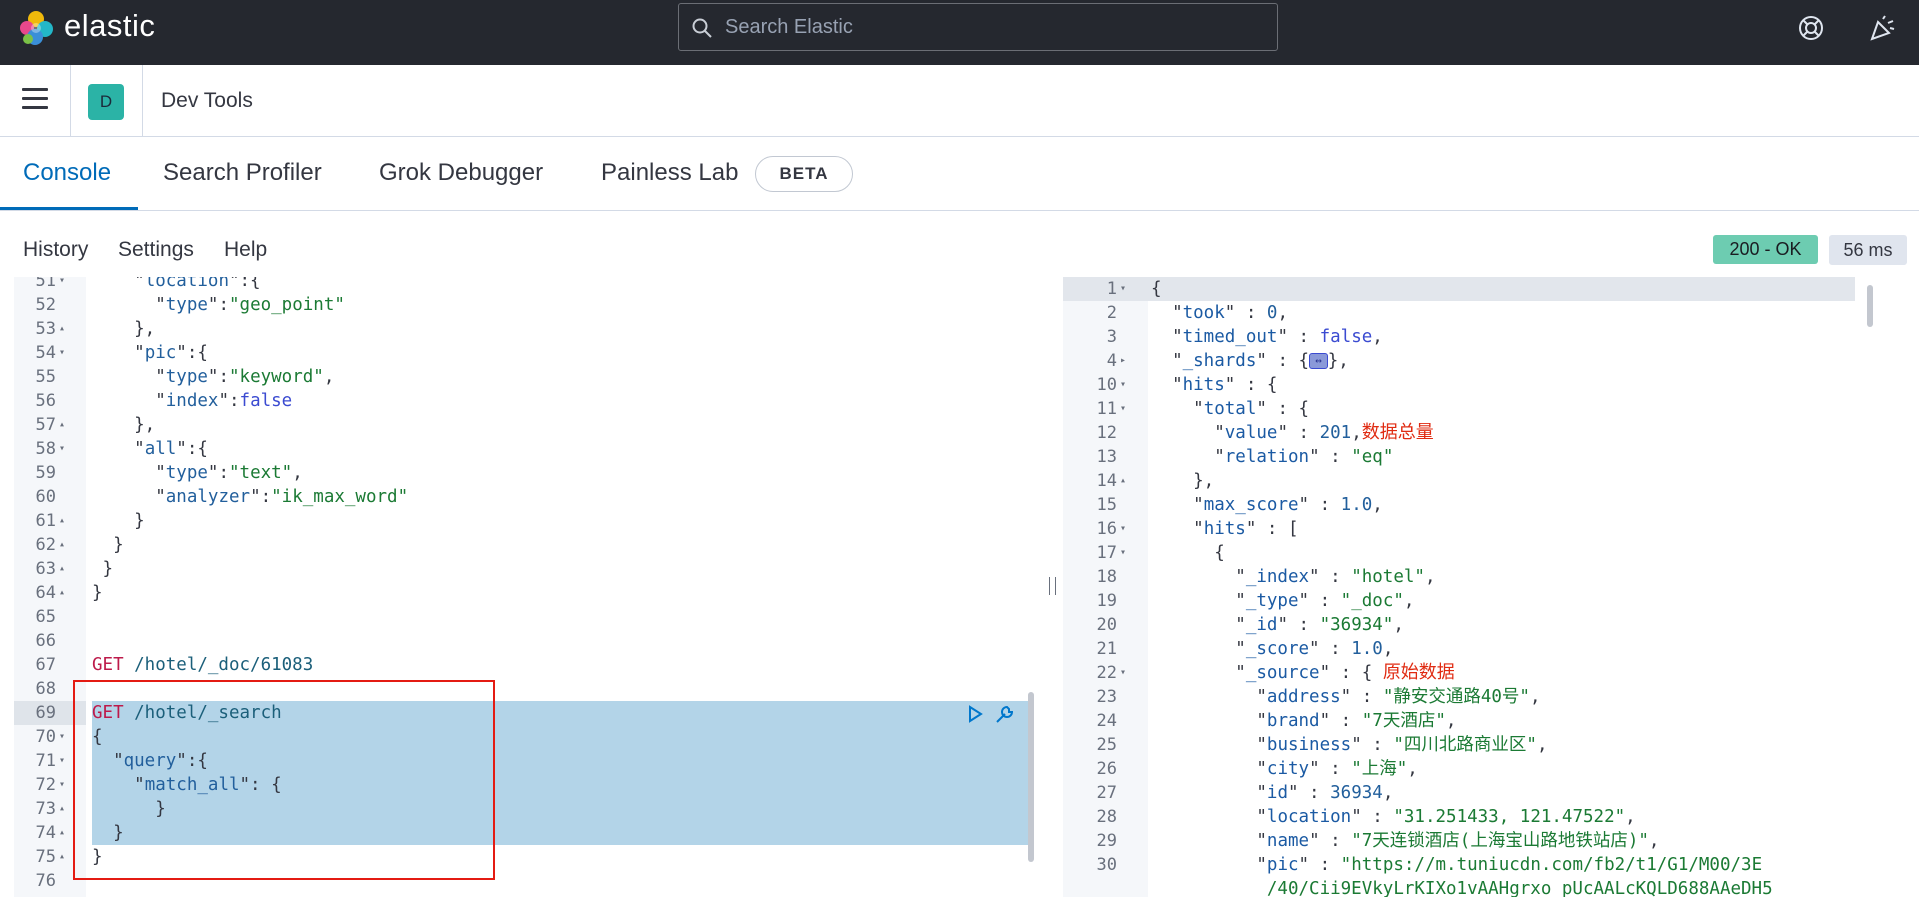 The image size is (1919, 904). What do you see at coordinates (1870, 306) in the screenshot?
I see `response-scrollbar` at bounding box center [1870, 306].